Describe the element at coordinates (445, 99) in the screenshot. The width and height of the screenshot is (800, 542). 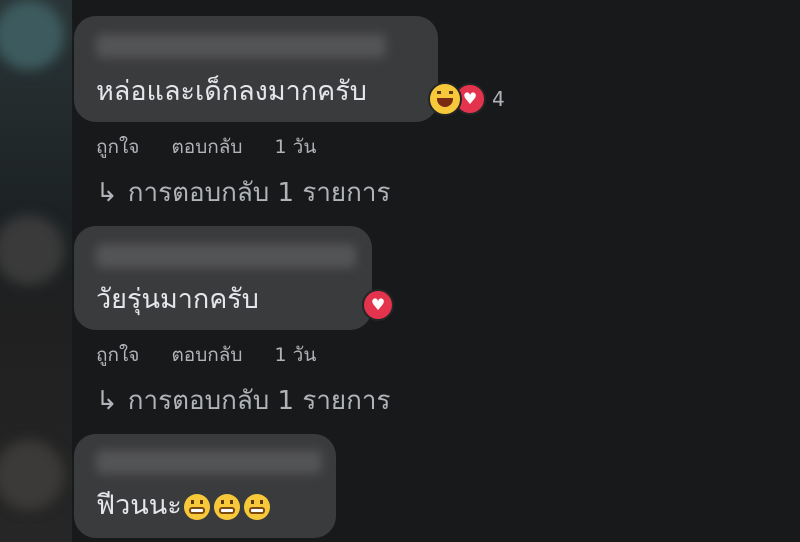
I see `haha-icon` at that location.